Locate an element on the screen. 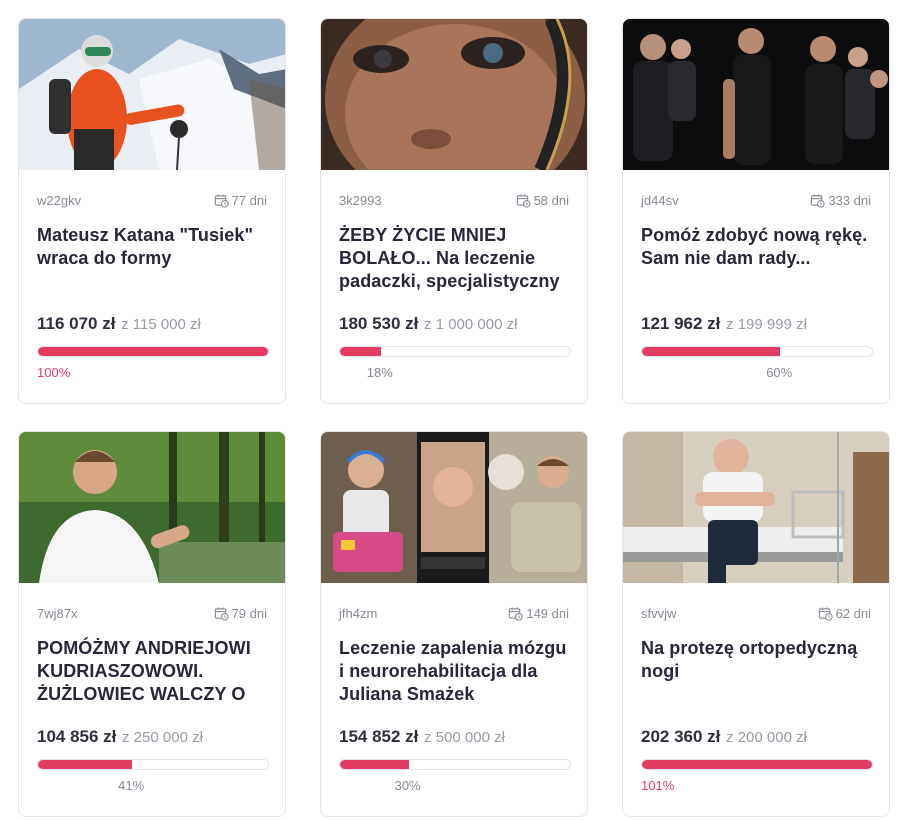 The image size is (922, 820). progress-percent: 101% is located at coordinates (658, 785).